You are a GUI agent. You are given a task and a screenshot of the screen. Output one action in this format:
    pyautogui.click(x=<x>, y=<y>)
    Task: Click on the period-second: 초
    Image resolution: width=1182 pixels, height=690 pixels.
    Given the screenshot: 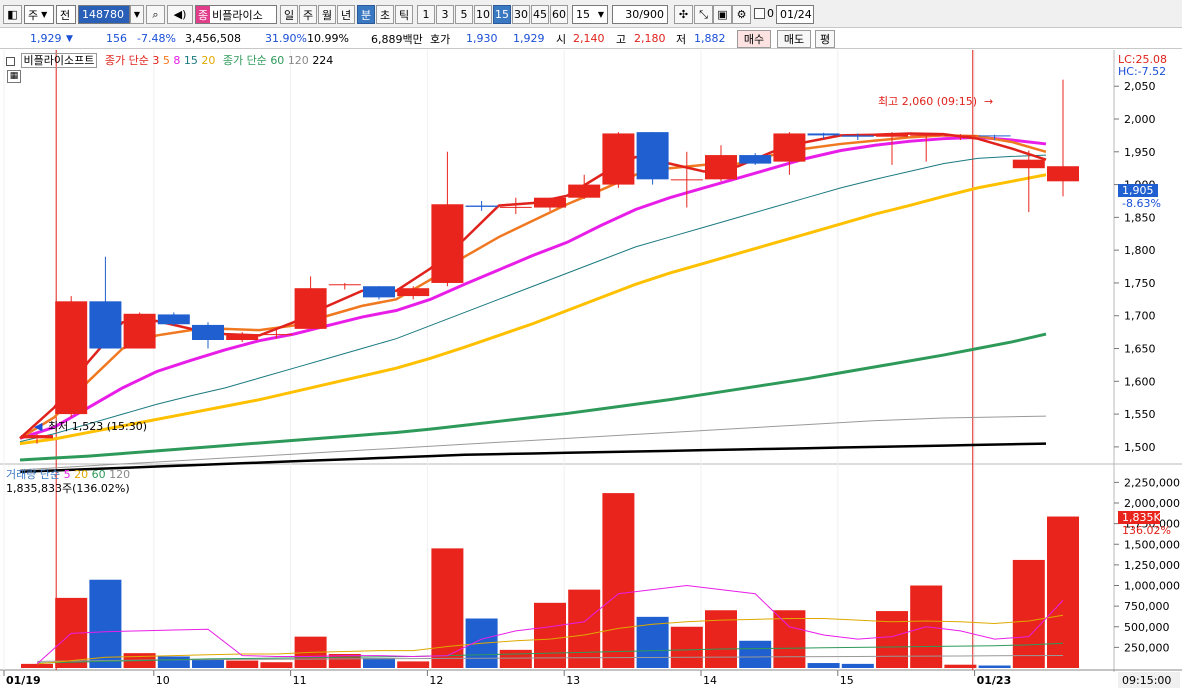 What is the action you would take?
    pyautogui.click(x=385, y=14)
    